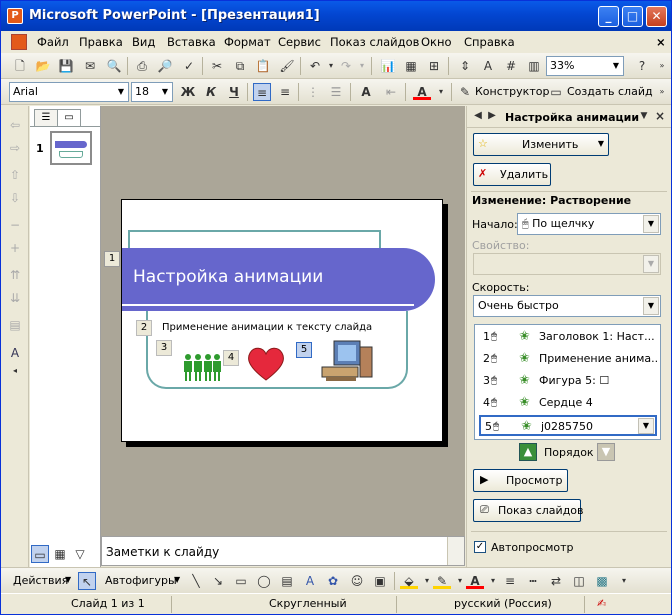 The image size is (672, 615). Describe the element at coordinates (610, 91) in the screenshot. I see `new-slide-button: Создать слайд` at that location.